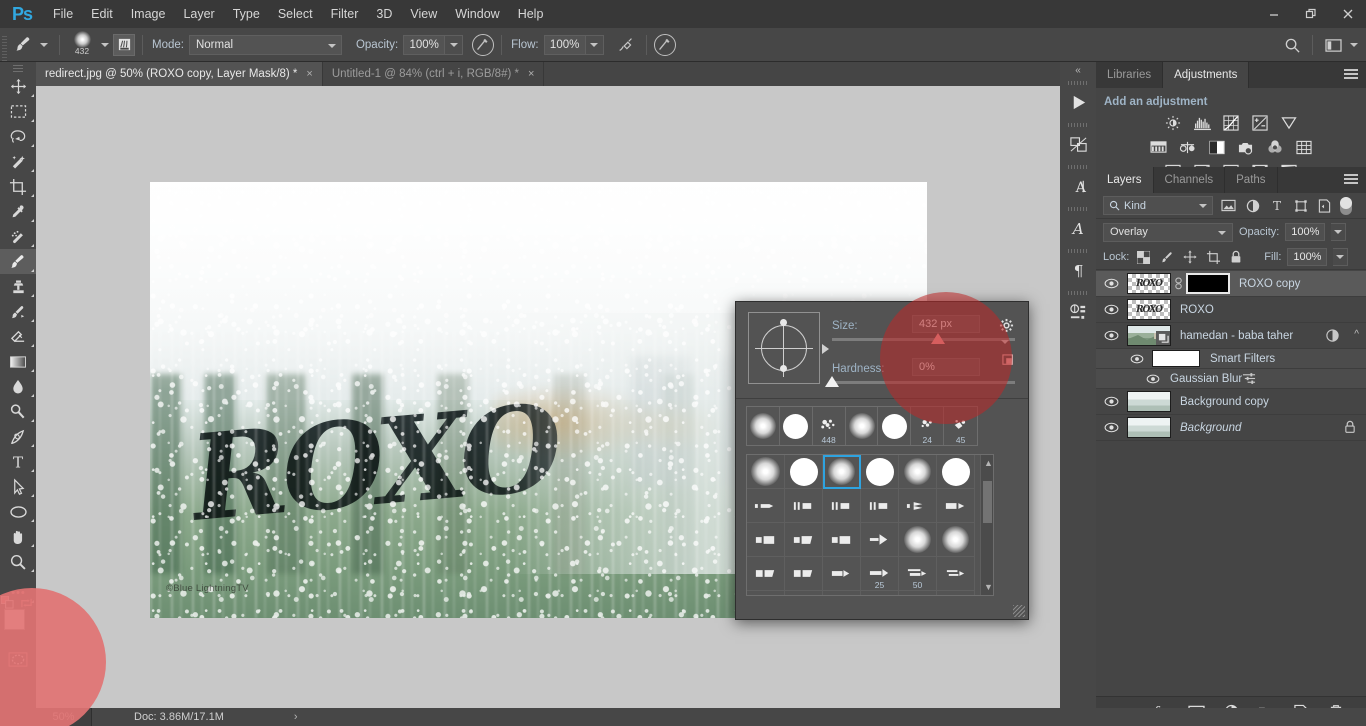 The width and height of the screenshot is (1366, 726). I want to click on brush-cell: 25, so click(880, 574).